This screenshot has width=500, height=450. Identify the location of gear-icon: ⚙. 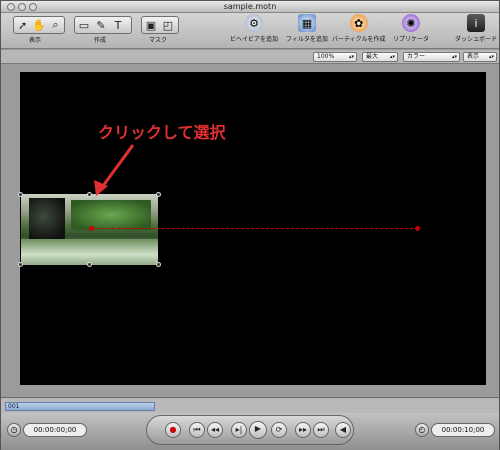
(254, 23).